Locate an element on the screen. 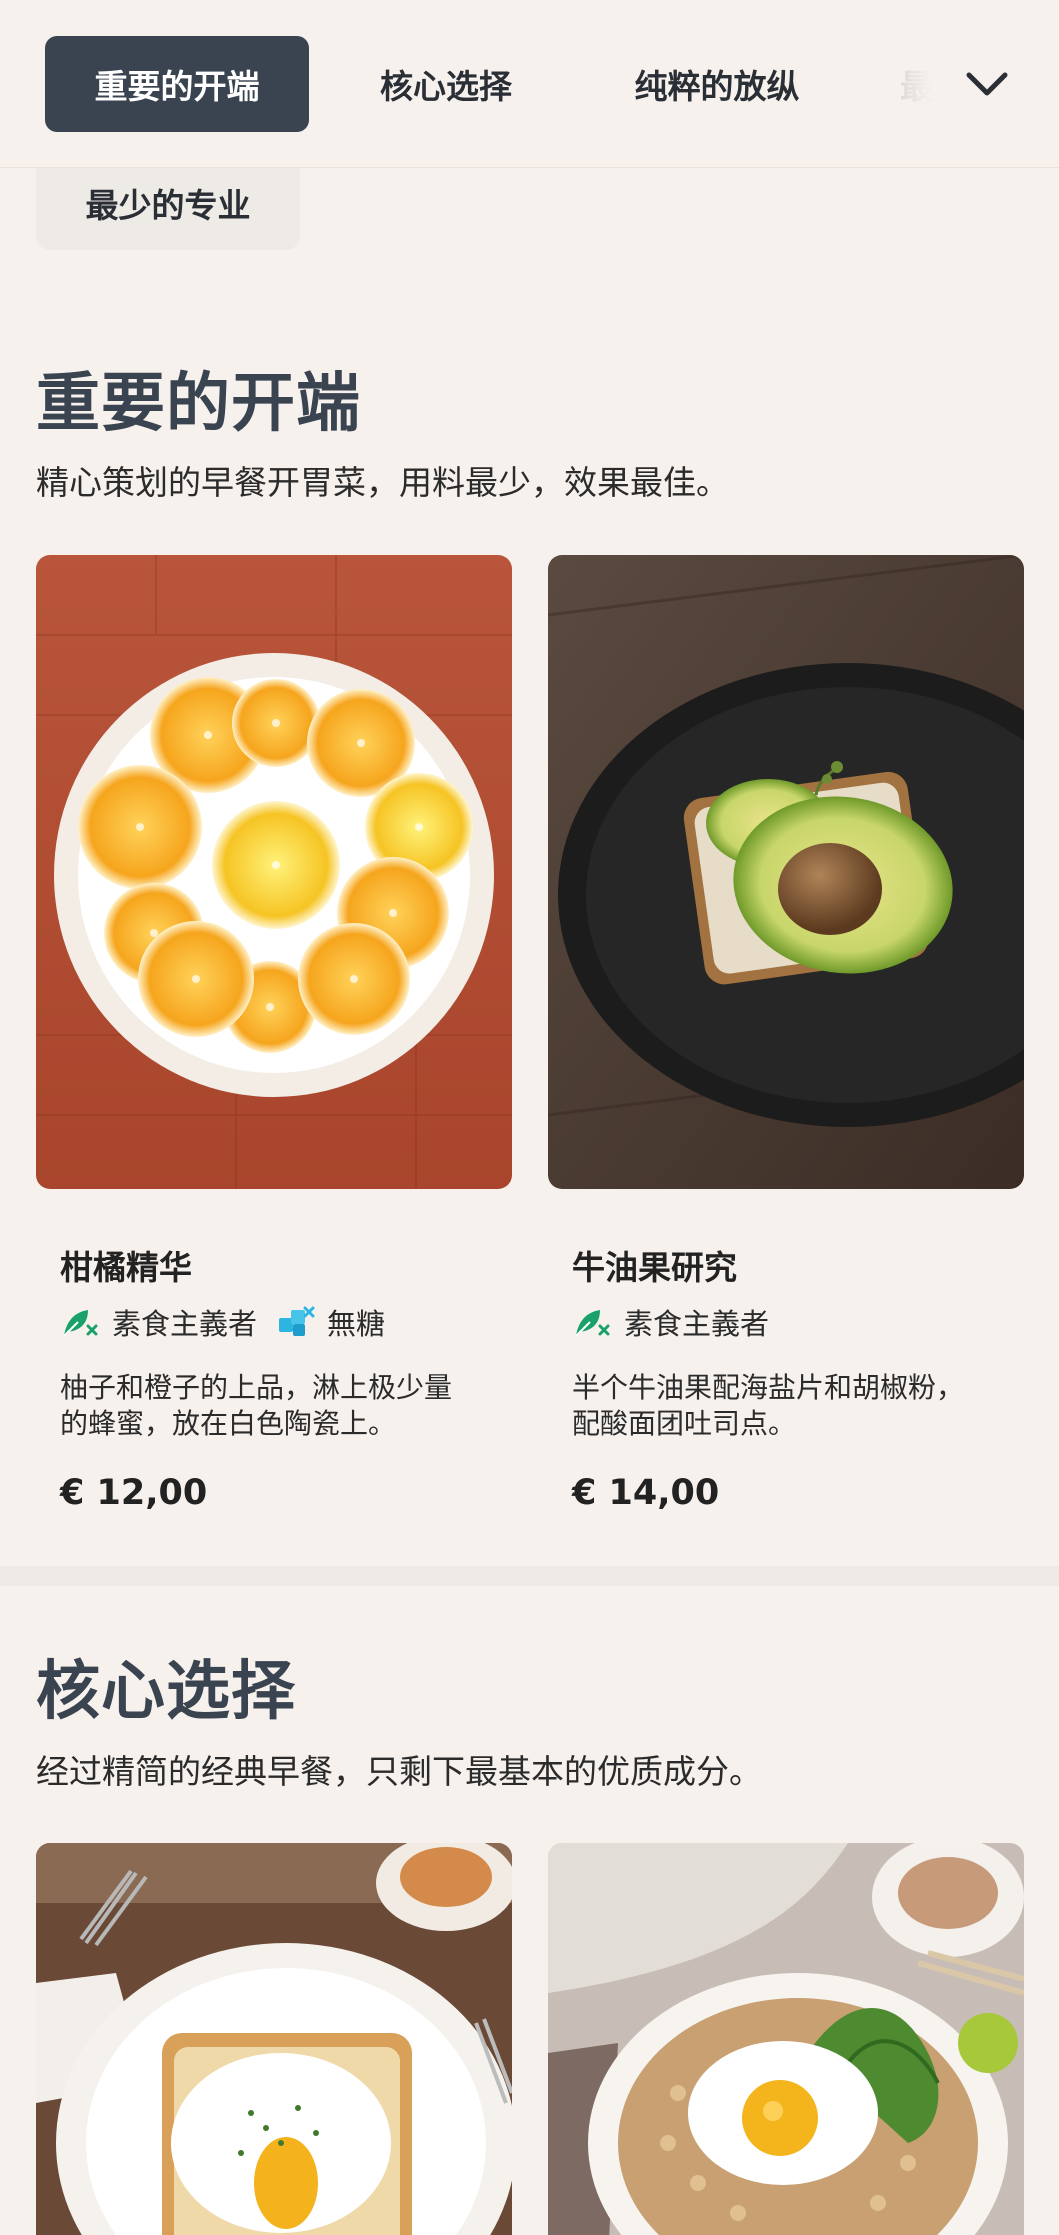 The image size is (1059, 2235). tab-pure-indulgence: 纯粹的放纵 is located at coordinates (717, 84).